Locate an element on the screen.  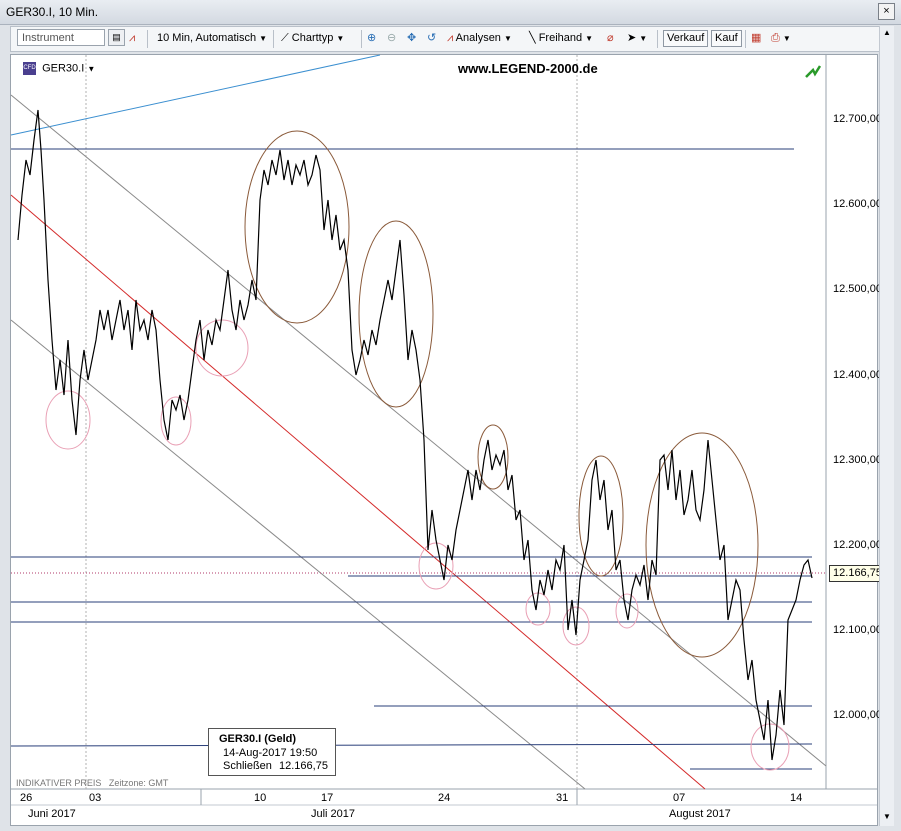
month-axis-label: Juni 2017 is located at coordinates (52, 814).